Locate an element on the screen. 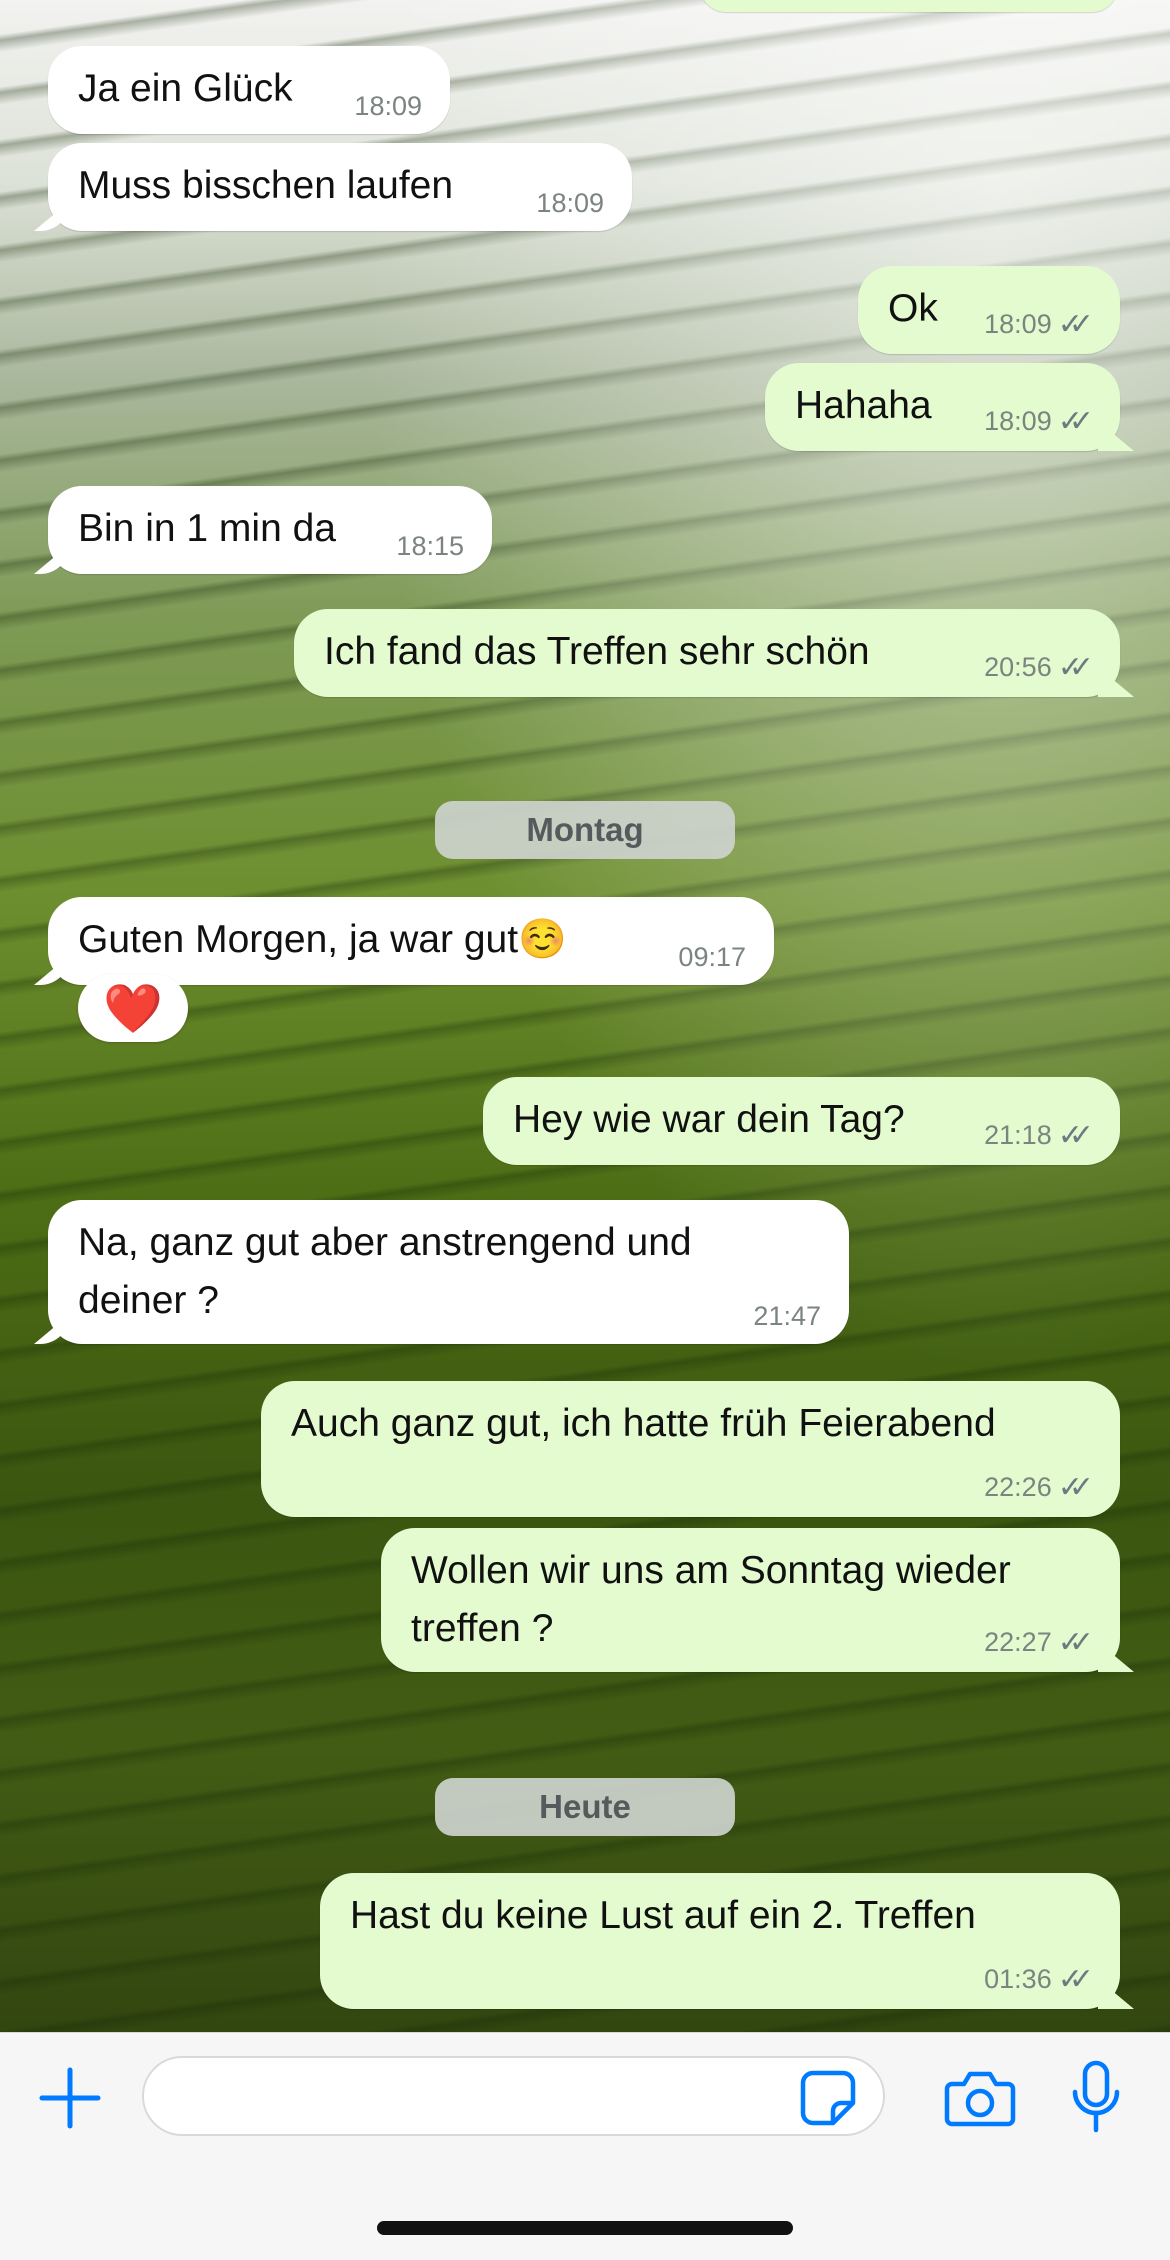  message-bubble-outgoing: Hahaha 18:09 ✓✓ is located at coordinates (942, 407).